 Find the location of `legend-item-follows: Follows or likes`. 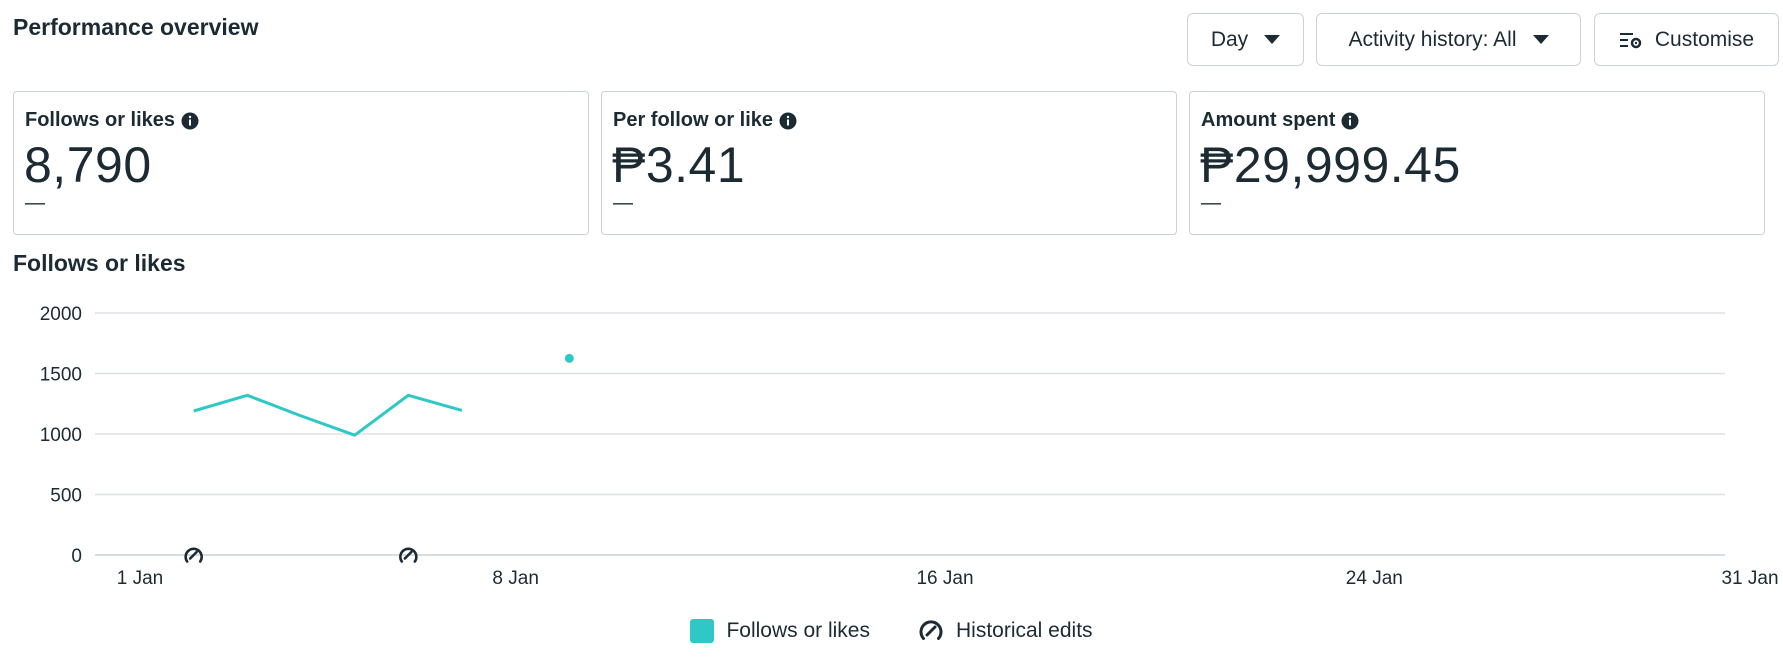

legend-item-follows: Follows or likes is located at coordinates (780, 631).